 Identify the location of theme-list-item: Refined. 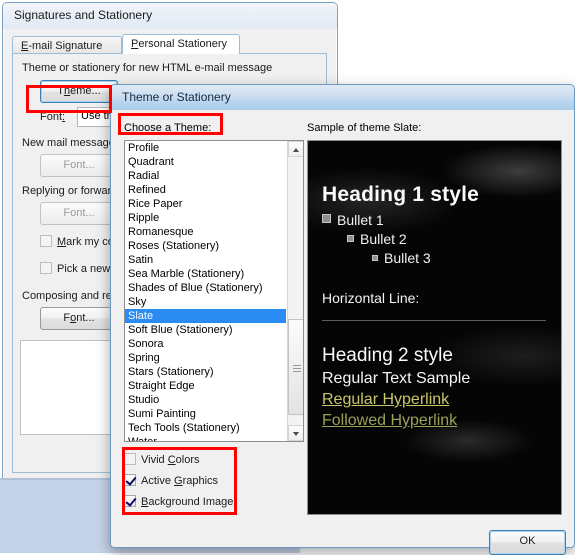
(205, 190).